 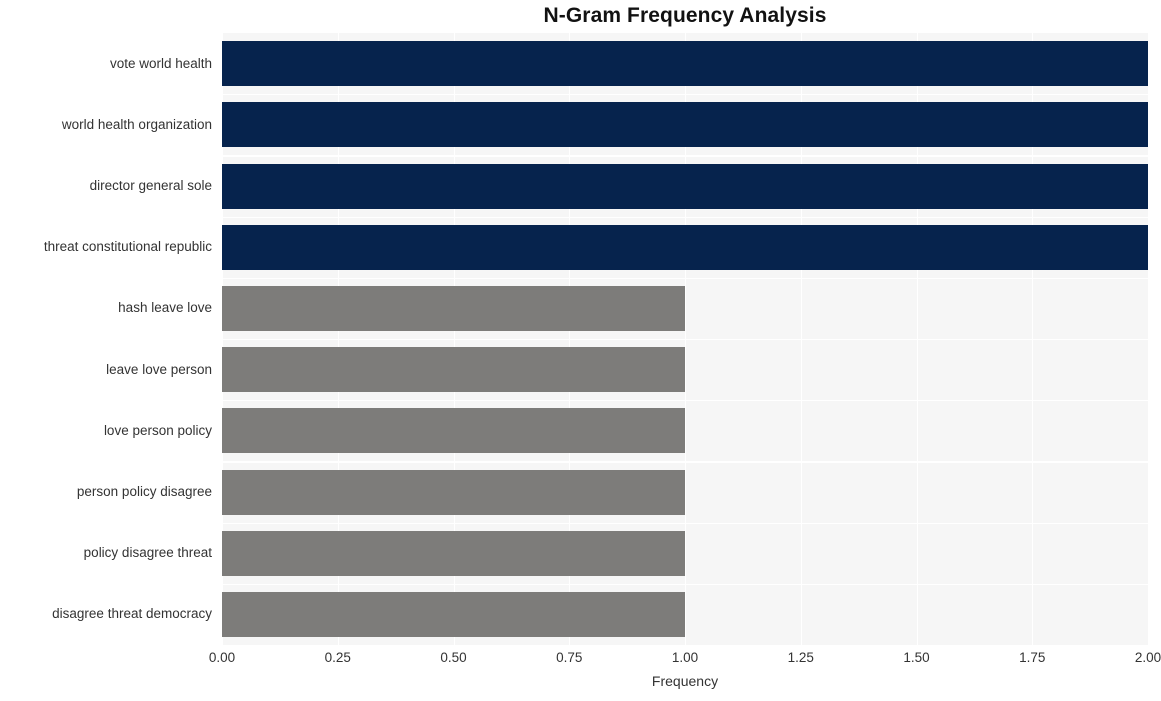 What do you see at coordinates (800, 657) in the screenshot?
I see `x-tick-label: 1.25` at bounding box center [800, 657].